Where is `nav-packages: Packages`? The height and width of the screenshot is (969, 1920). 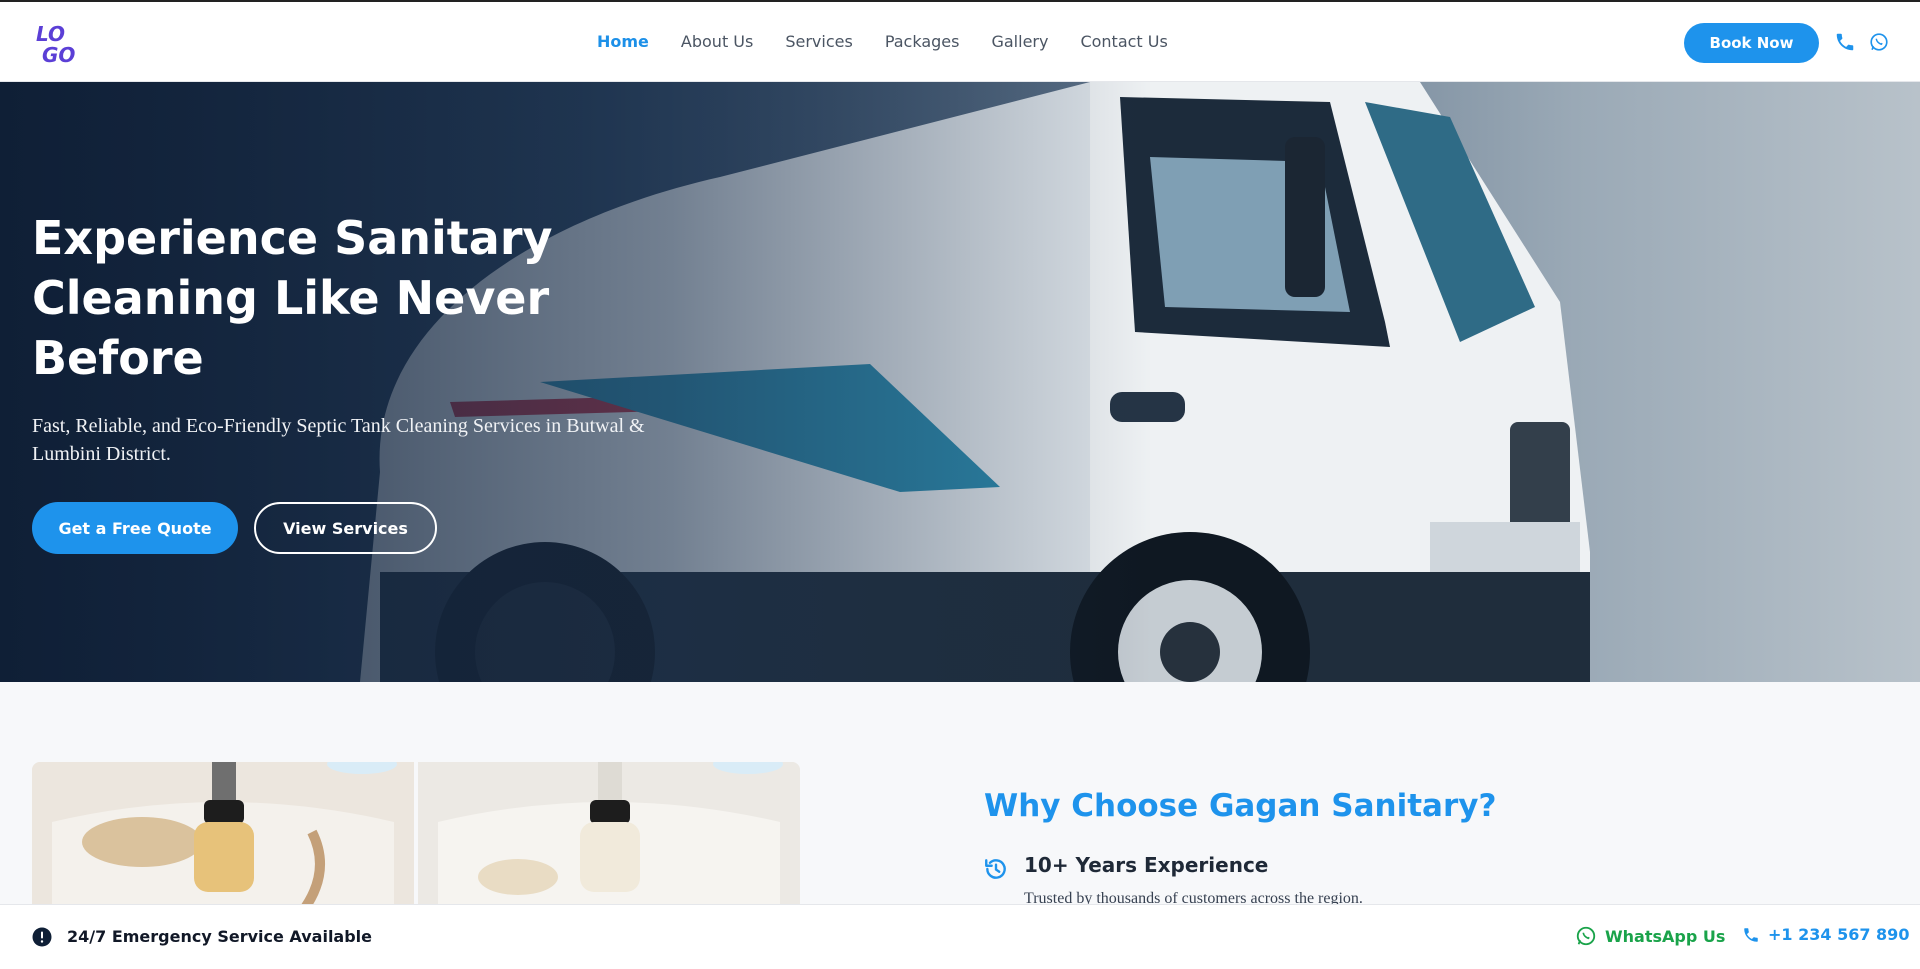
nav-packages: Packages is located at coordinates (922, 41).